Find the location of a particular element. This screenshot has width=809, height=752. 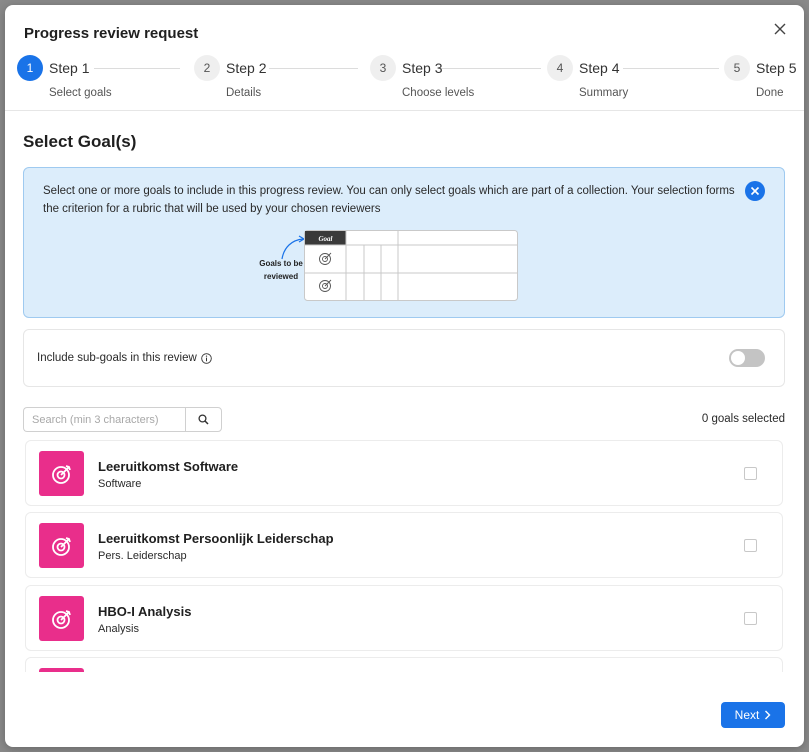

step-description: Summary is located at coordinates (604, 93).